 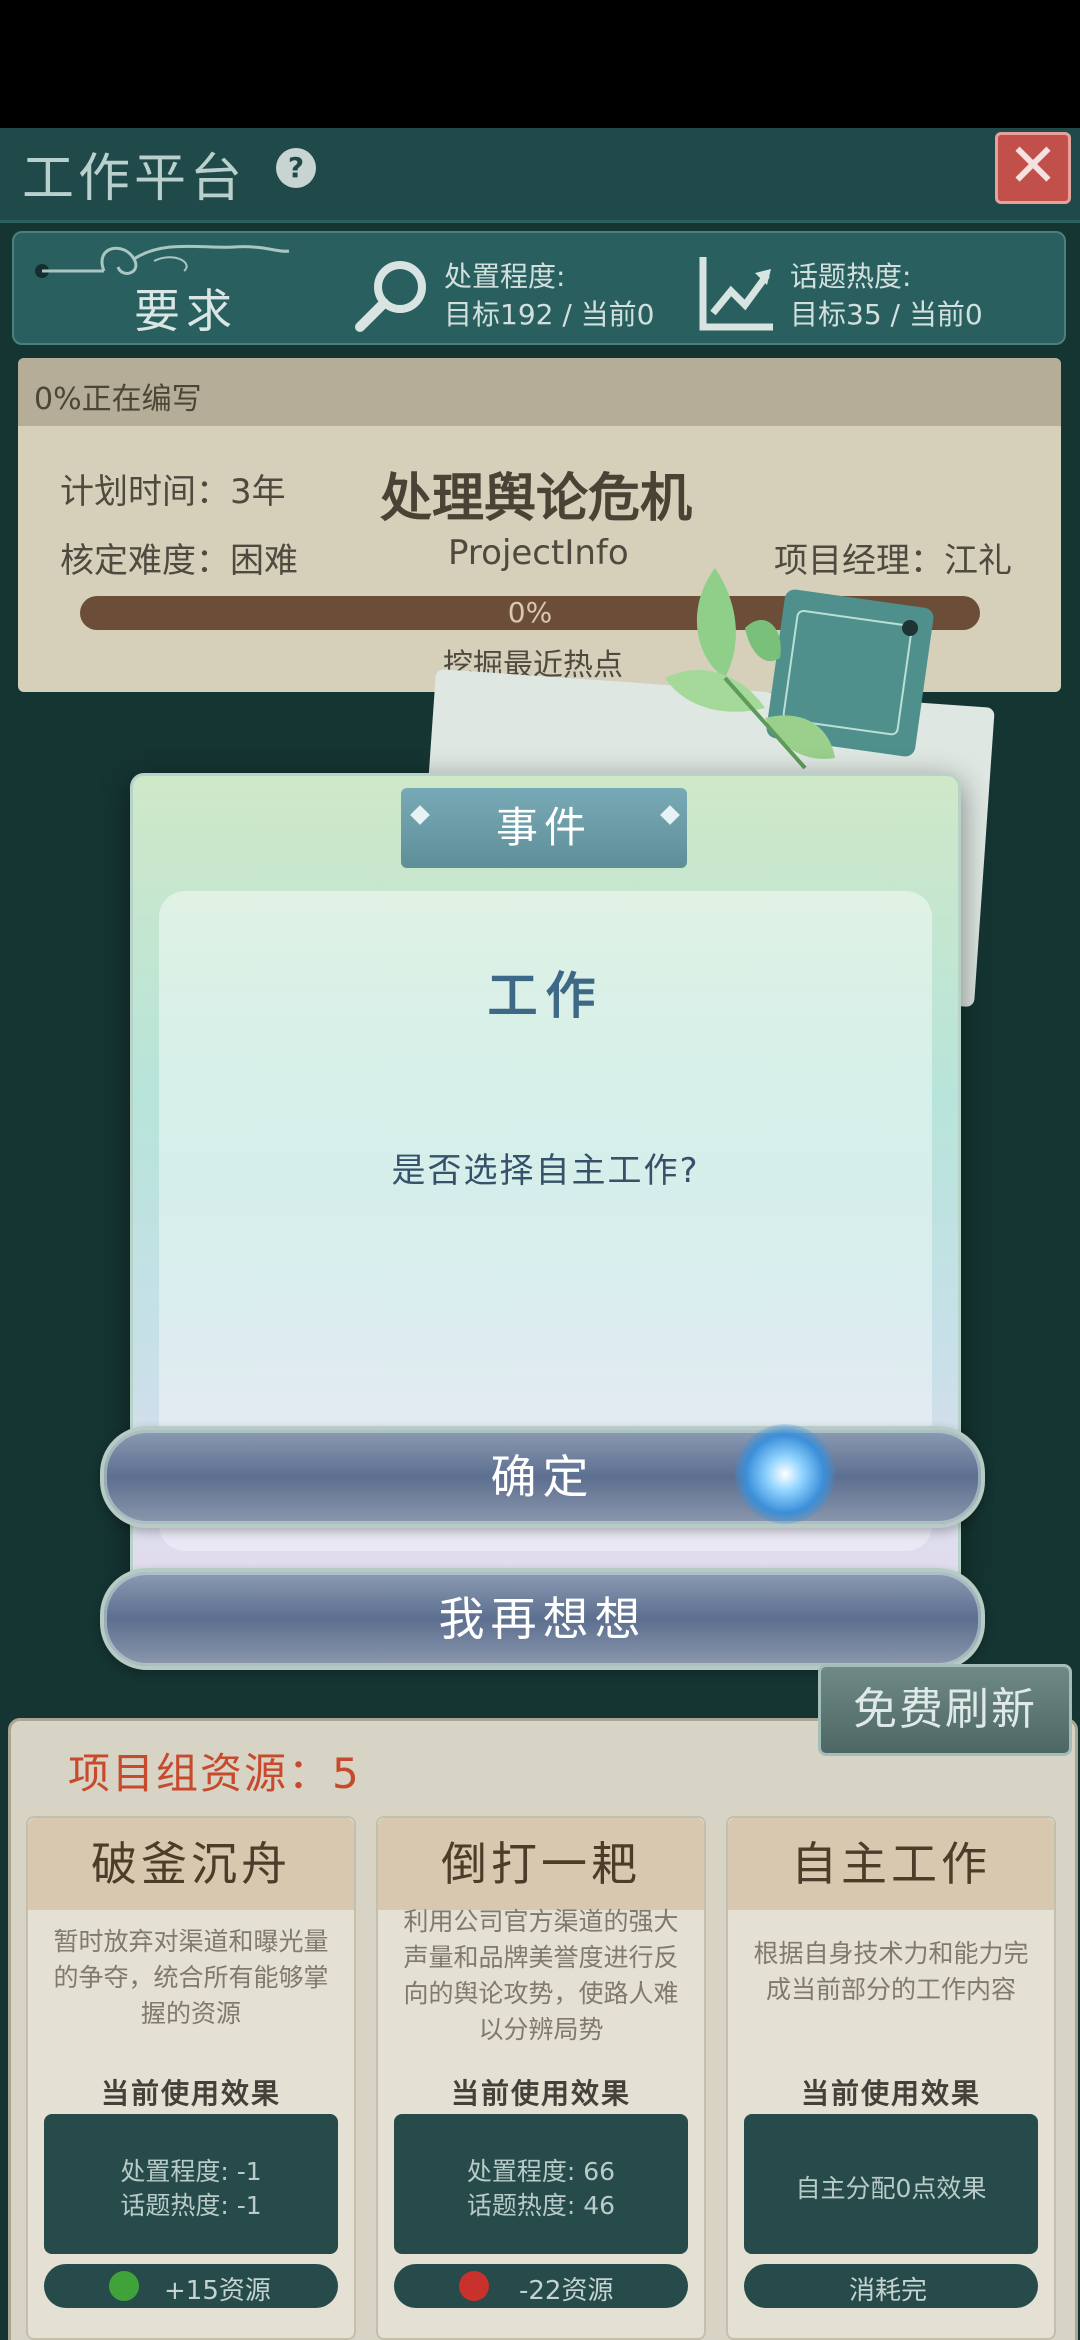 I want to click on card-cost-label: 消耗完, so click(x=888, y=2291).